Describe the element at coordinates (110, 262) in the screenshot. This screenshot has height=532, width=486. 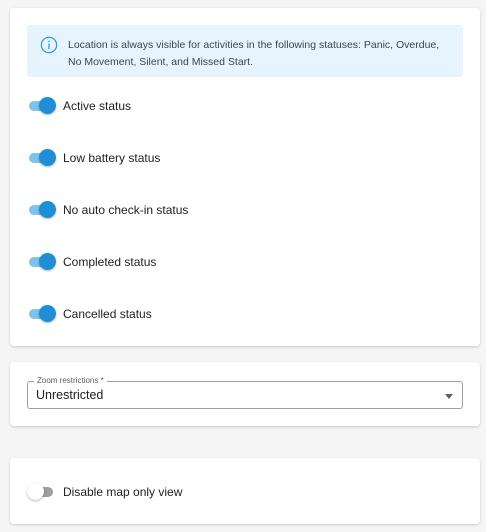
I see `completed-status-label: Completed status` at that location.